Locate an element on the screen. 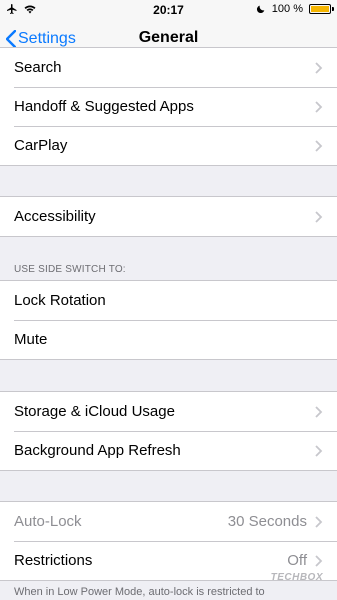  group-lock: Auto-Lock 30 Seconds Restrictions Off is located at coordinates (168, 541).